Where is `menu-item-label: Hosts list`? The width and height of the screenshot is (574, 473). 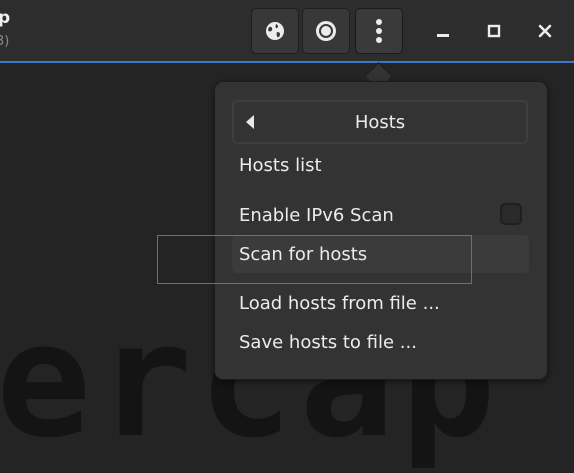
menu-item-label: Hosts list is located at coordinates (280, 165).